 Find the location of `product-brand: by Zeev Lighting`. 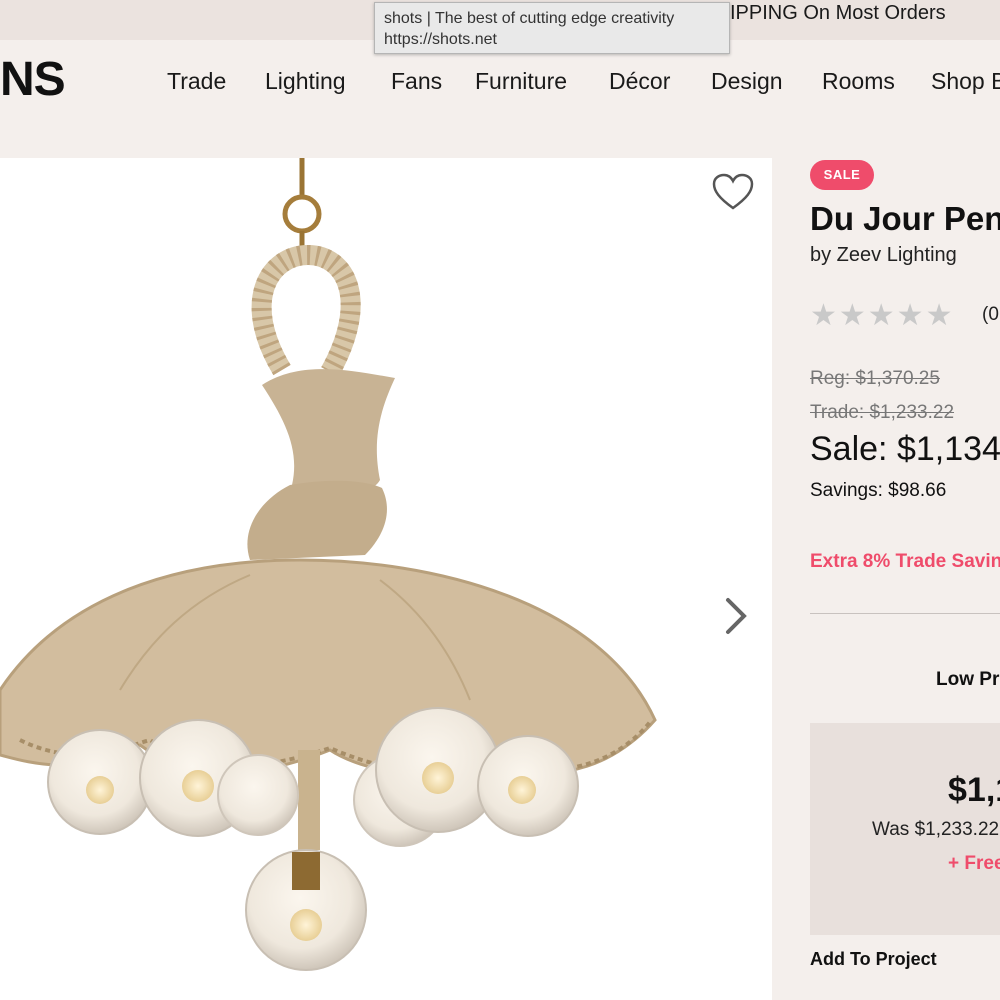

product-brand: by Zeev Lighting is located at coordinates (883, 255).